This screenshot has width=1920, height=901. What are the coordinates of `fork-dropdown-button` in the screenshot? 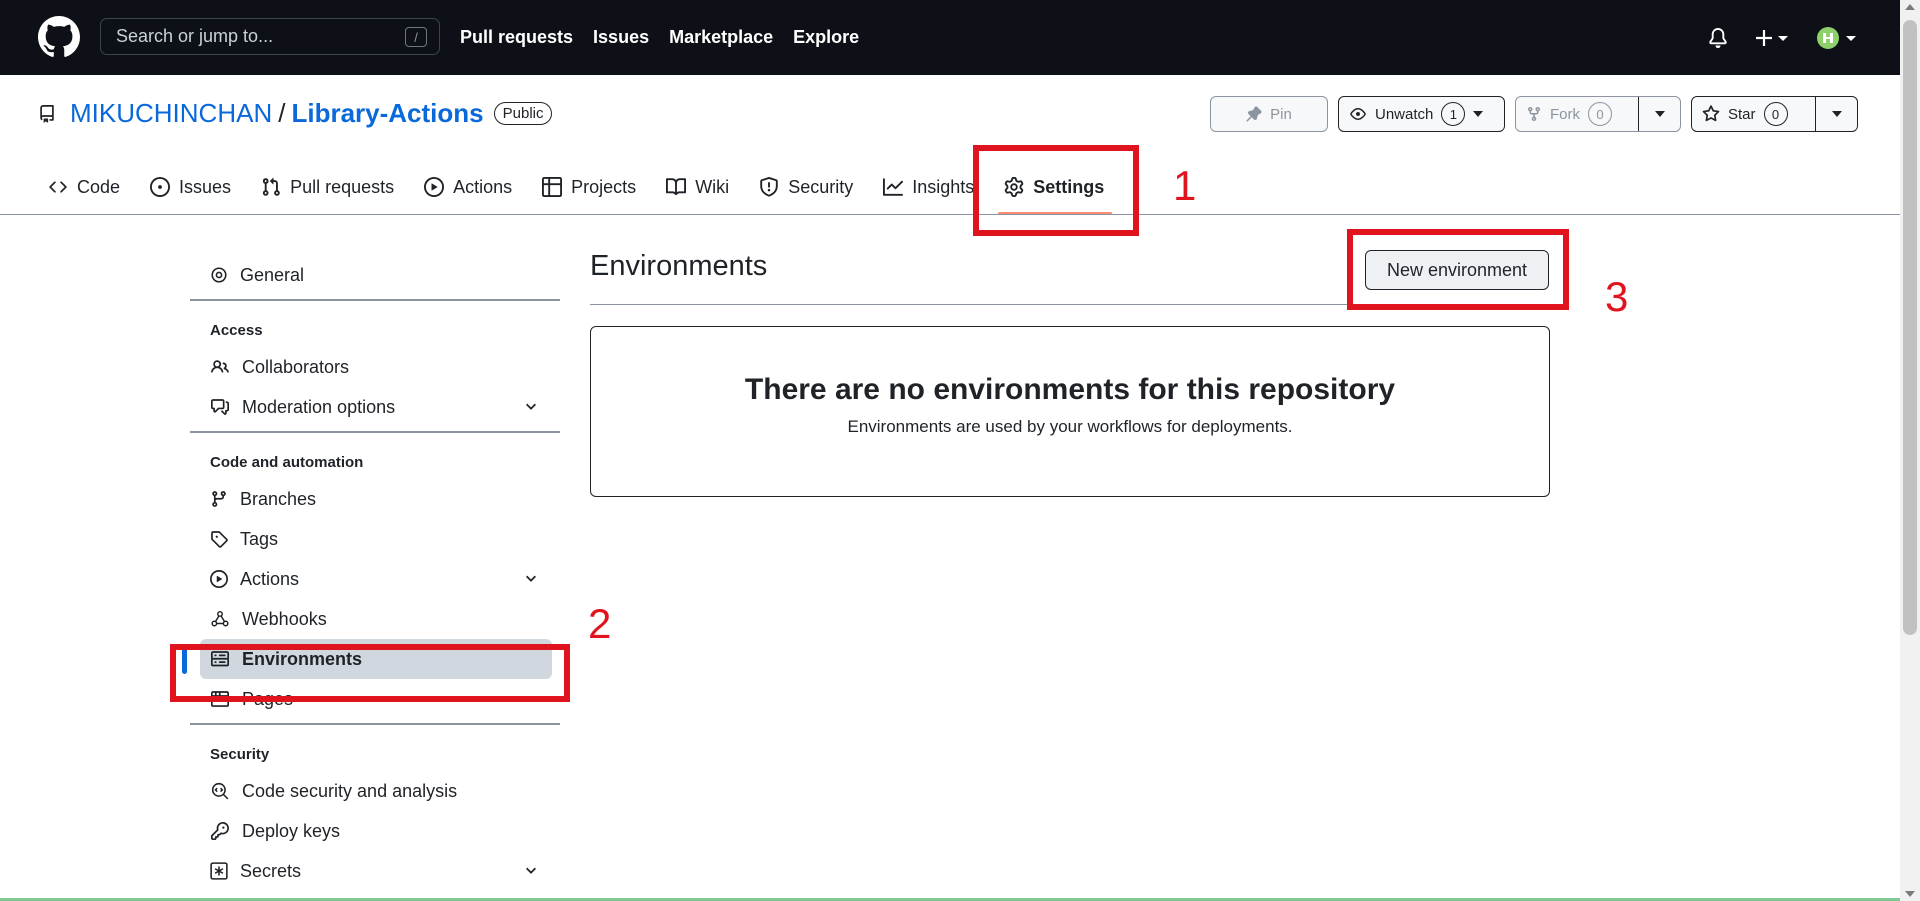 It's located at (1659, 114).